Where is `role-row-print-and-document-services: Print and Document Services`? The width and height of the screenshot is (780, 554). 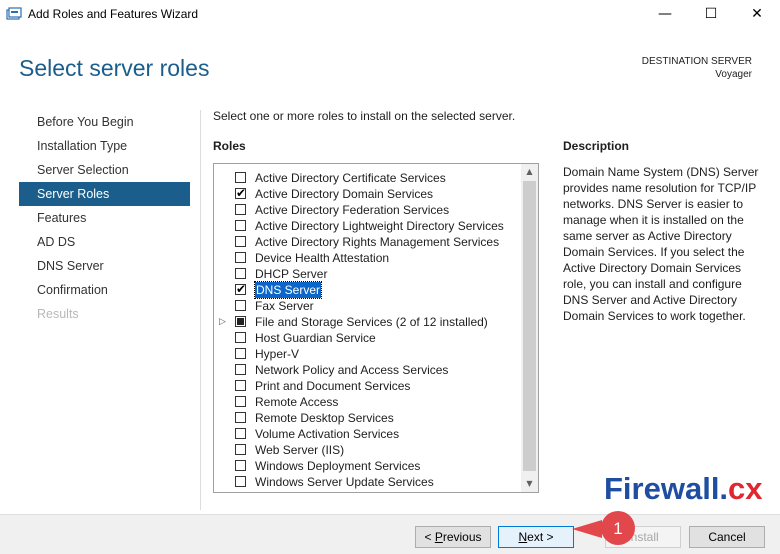 role-row-print-and-document-services: Print and Document Services is located at coordinates (366, 386).